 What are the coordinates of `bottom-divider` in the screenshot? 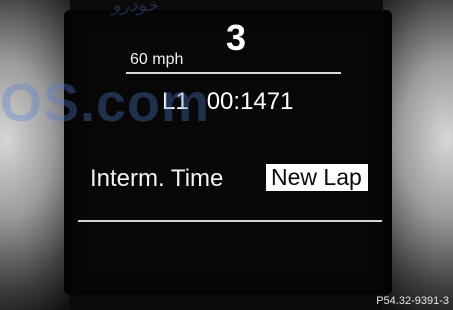 It's located at (230, 221).